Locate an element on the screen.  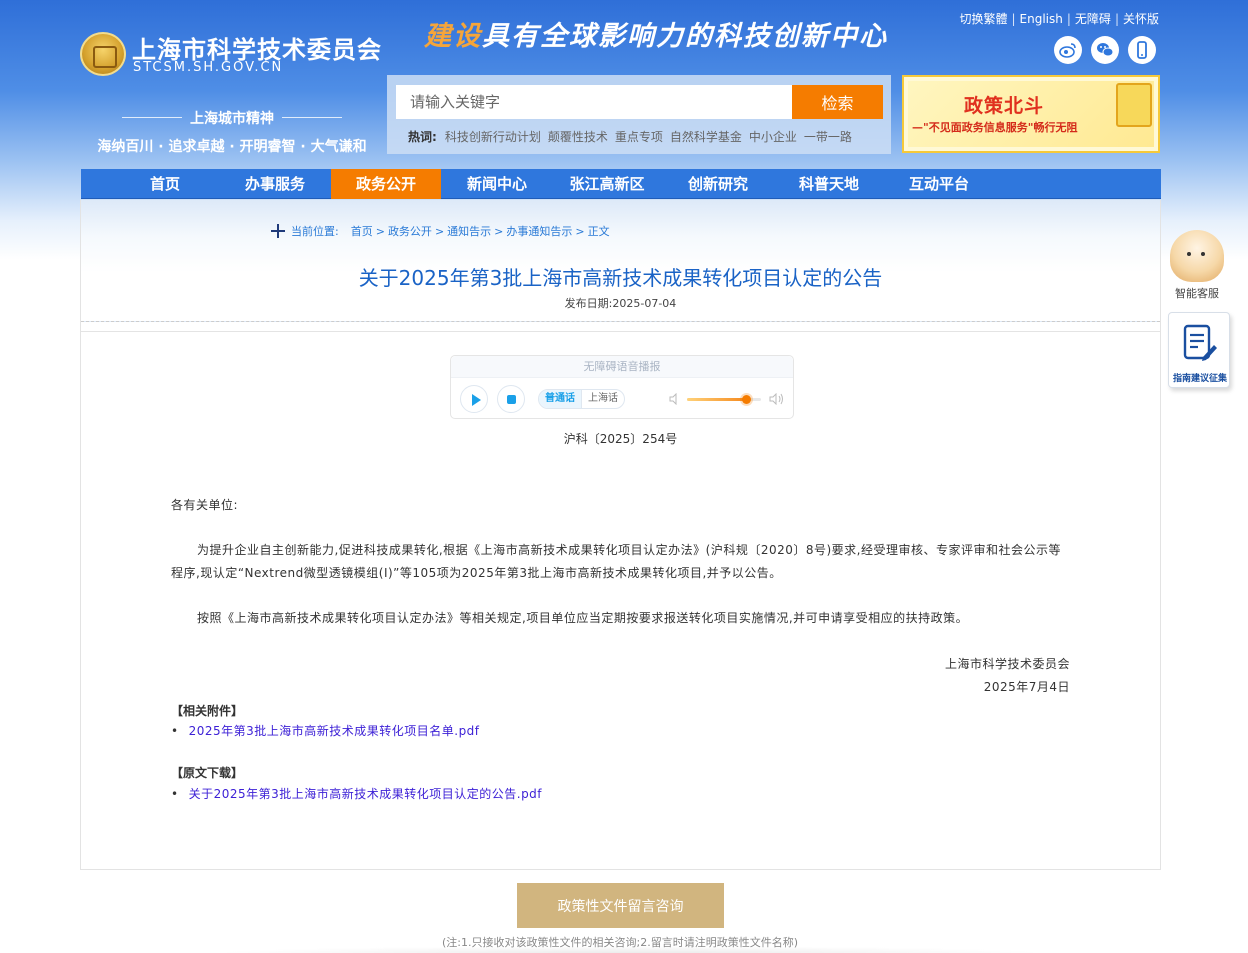
logo-domain: STCSM.SH.GOV.CN is located at coordinates (208, 67).